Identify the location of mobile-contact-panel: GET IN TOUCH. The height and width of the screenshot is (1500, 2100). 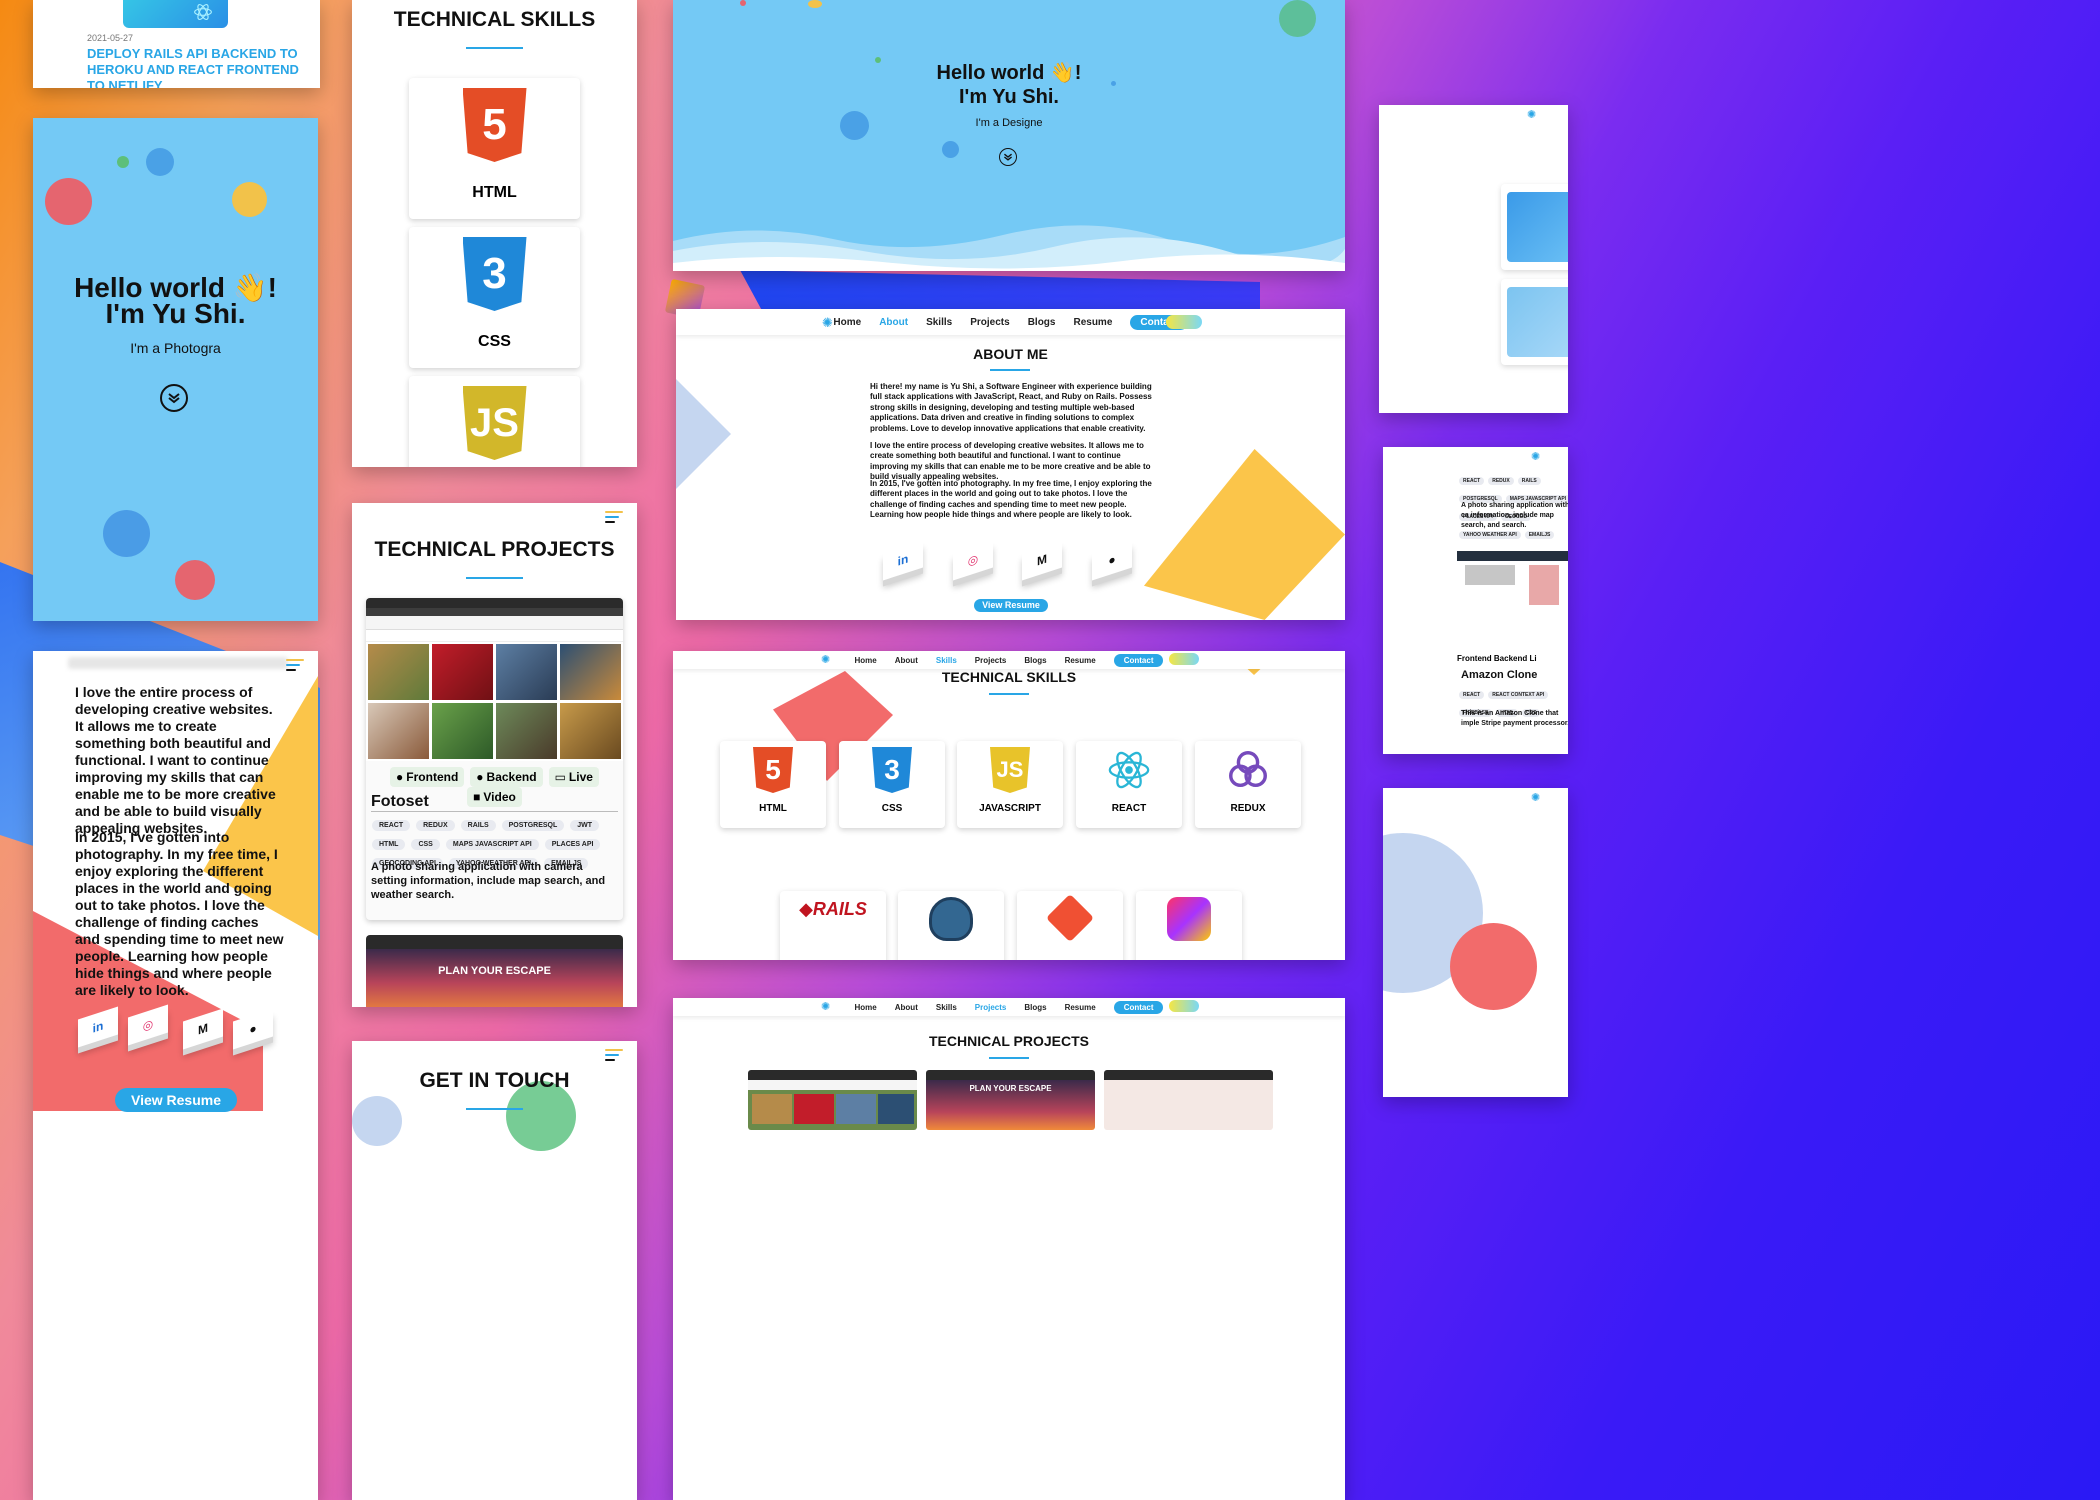
(494, 1270).